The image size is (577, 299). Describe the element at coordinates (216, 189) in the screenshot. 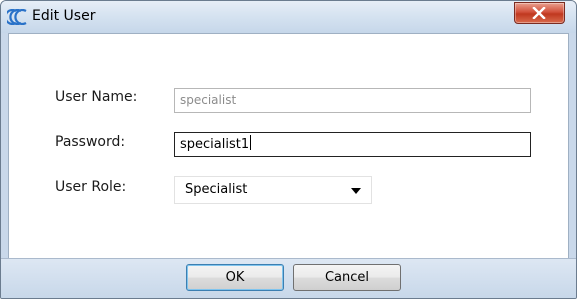

I see `user-role-selected-value: Specialist` at that location.